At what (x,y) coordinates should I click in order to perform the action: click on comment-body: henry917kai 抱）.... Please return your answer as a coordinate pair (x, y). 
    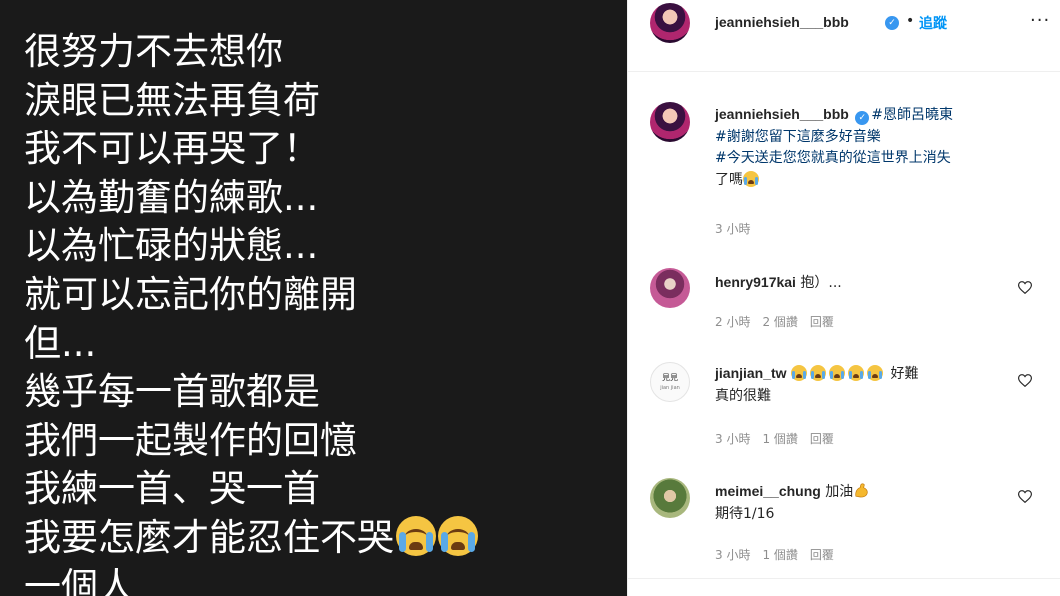
    Looking at the image, I should click on (860, 283).